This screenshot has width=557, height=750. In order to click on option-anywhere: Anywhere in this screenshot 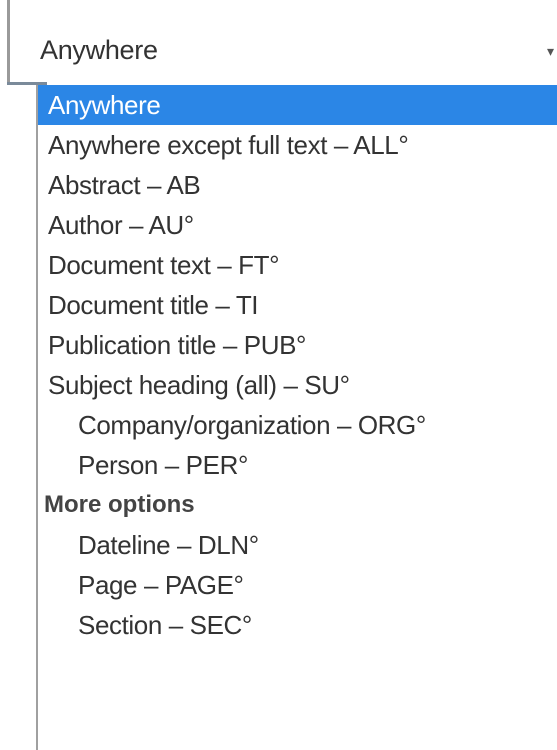, I will do `click(297, 105)`.